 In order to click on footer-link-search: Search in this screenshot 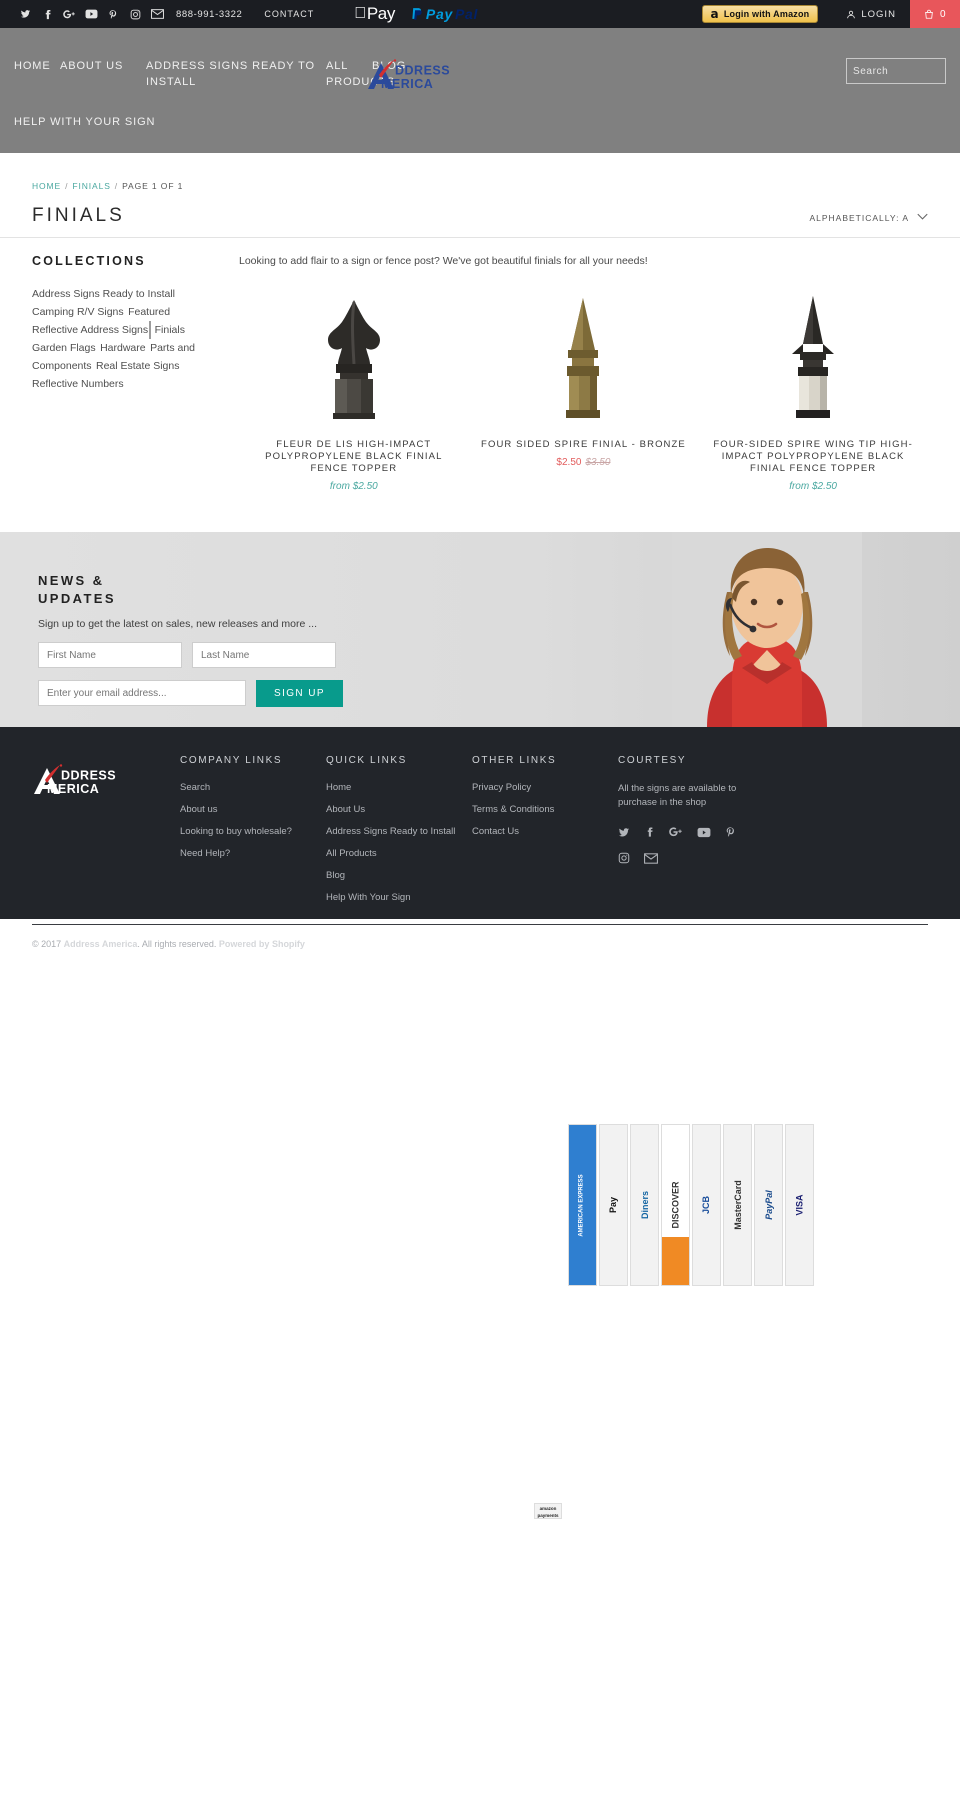, I will do `click(253, 787)`.